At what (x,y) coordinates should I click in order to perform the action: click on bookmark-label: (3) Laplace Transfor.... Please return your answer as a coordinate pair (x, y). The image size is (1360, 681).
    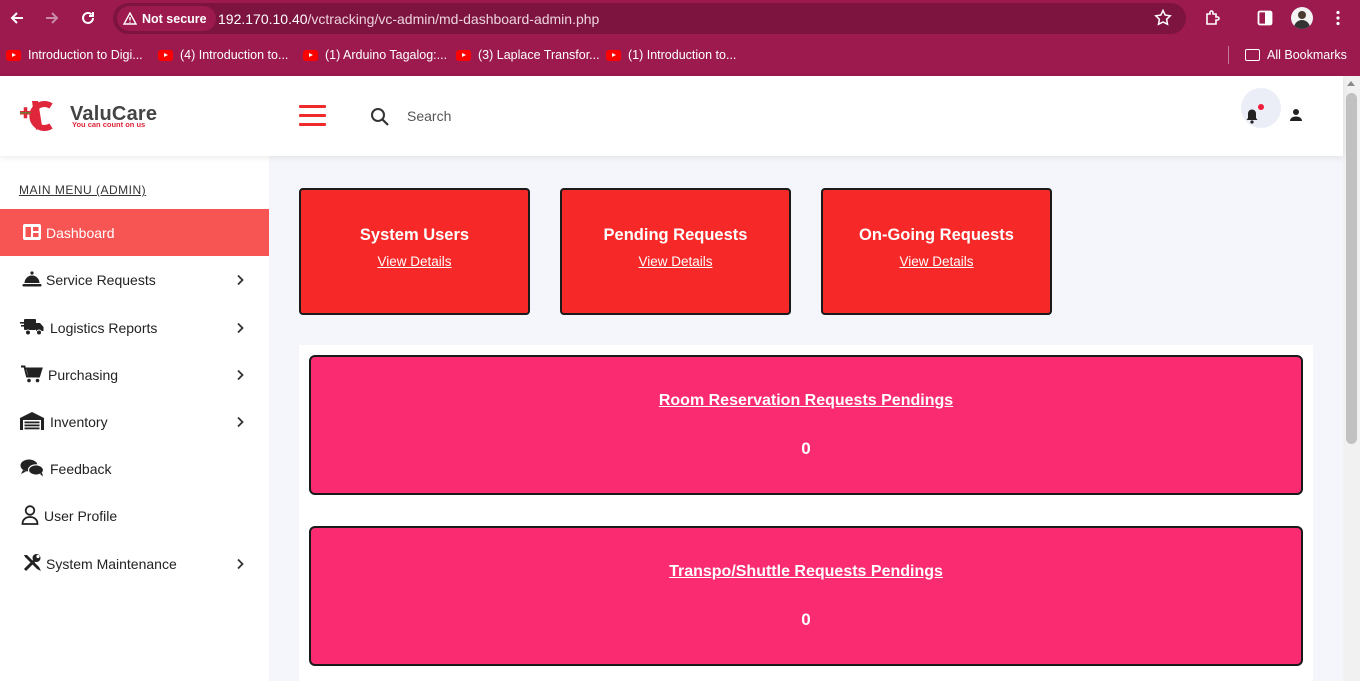
    Looking at the image, I should click on (539, 55).